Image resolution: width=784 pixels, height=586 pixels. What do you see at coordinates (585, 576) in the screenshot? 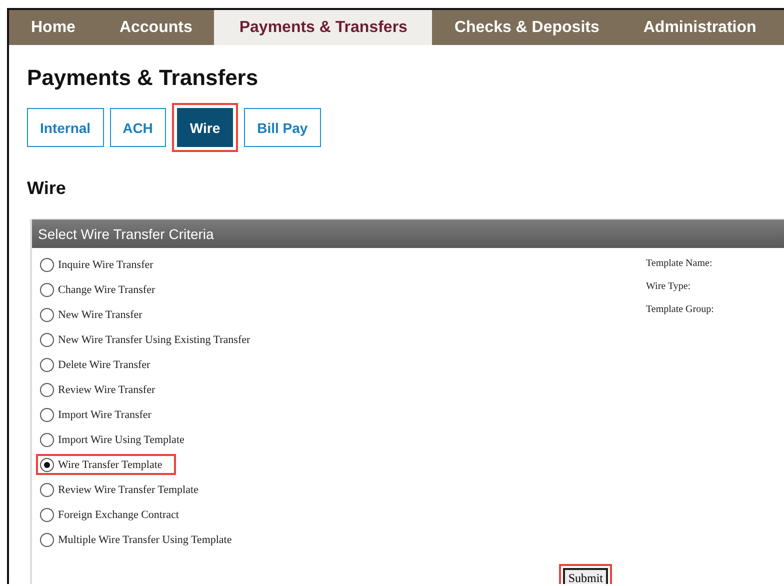
I see `submit-button: Submit` at bounding box center [585, 576].